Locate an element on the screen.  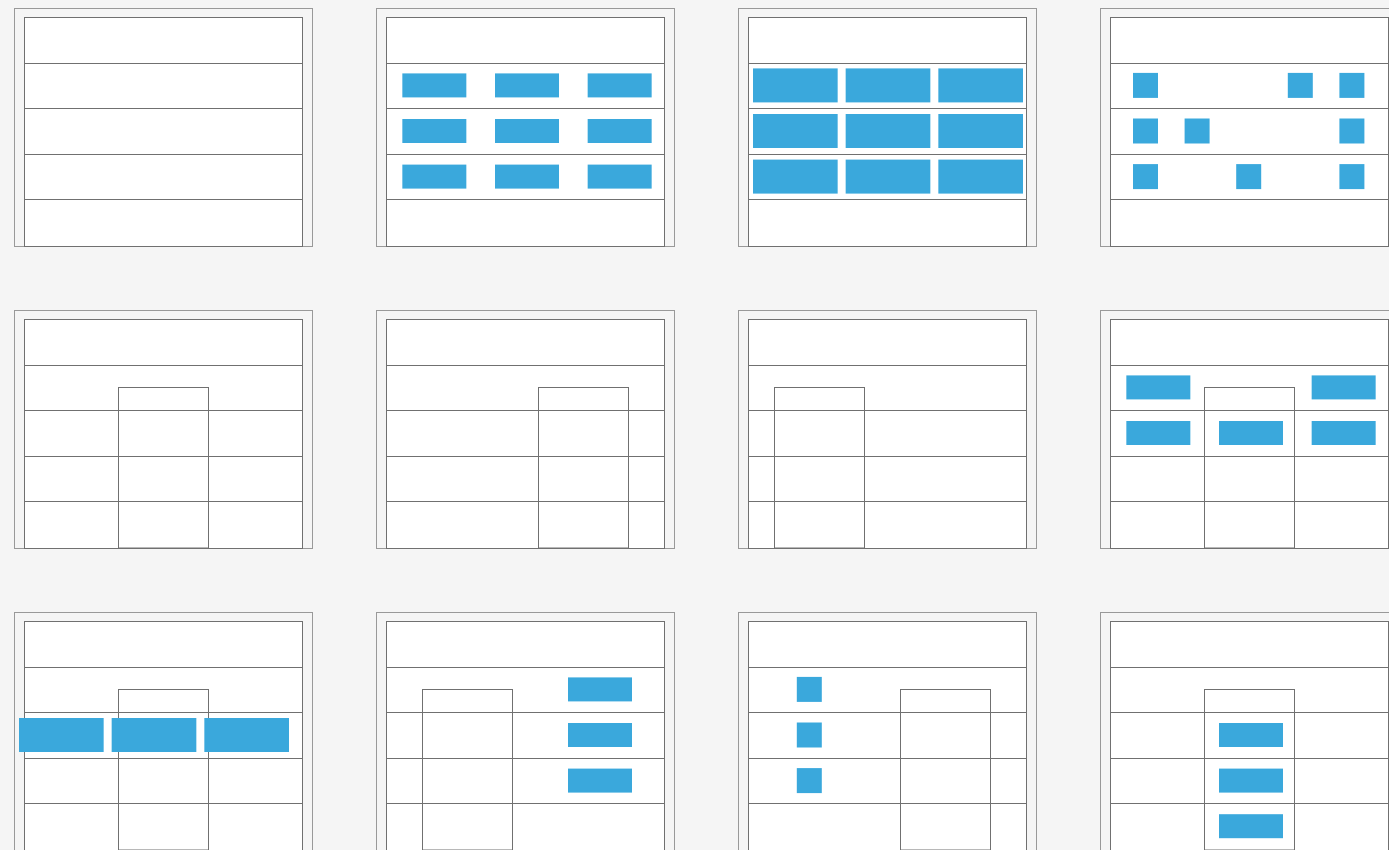
door-diagram-window-center-with-blocks is located at coordinates (1244, 429).